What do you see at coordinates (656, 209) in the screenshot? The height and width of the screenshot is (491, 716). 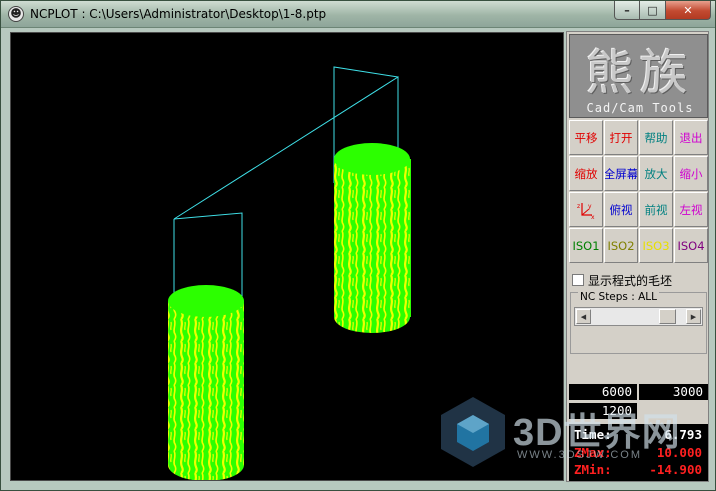 I see `front-view-button: 前视` at bounding box center [656, 209].